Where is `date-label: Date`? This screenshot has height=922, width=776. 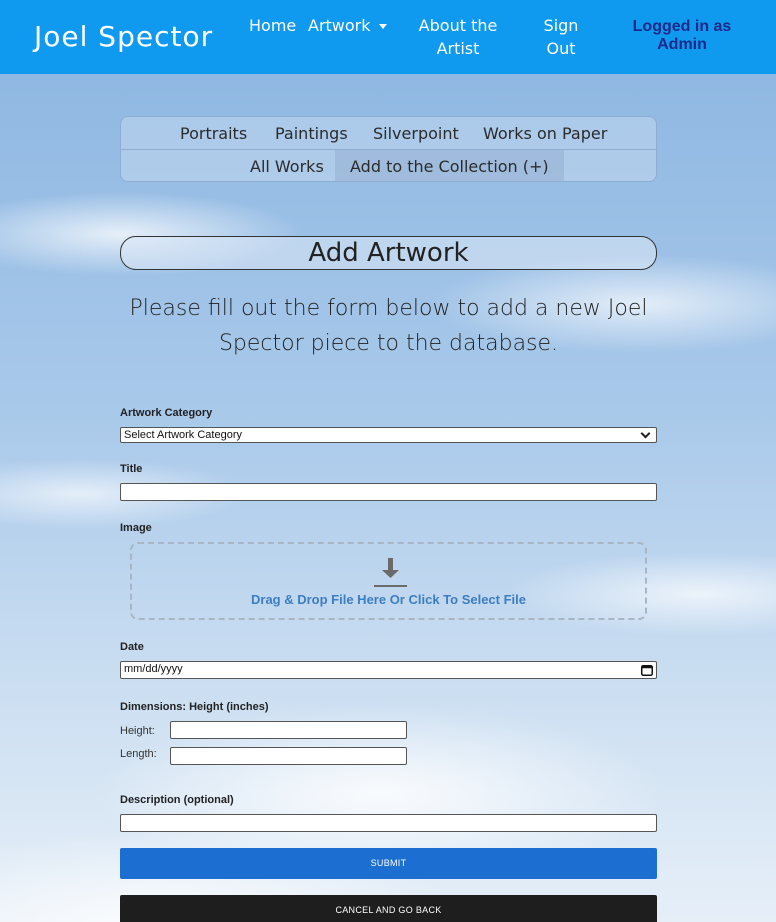
date-label: Date is located at coordinates (132, 647).